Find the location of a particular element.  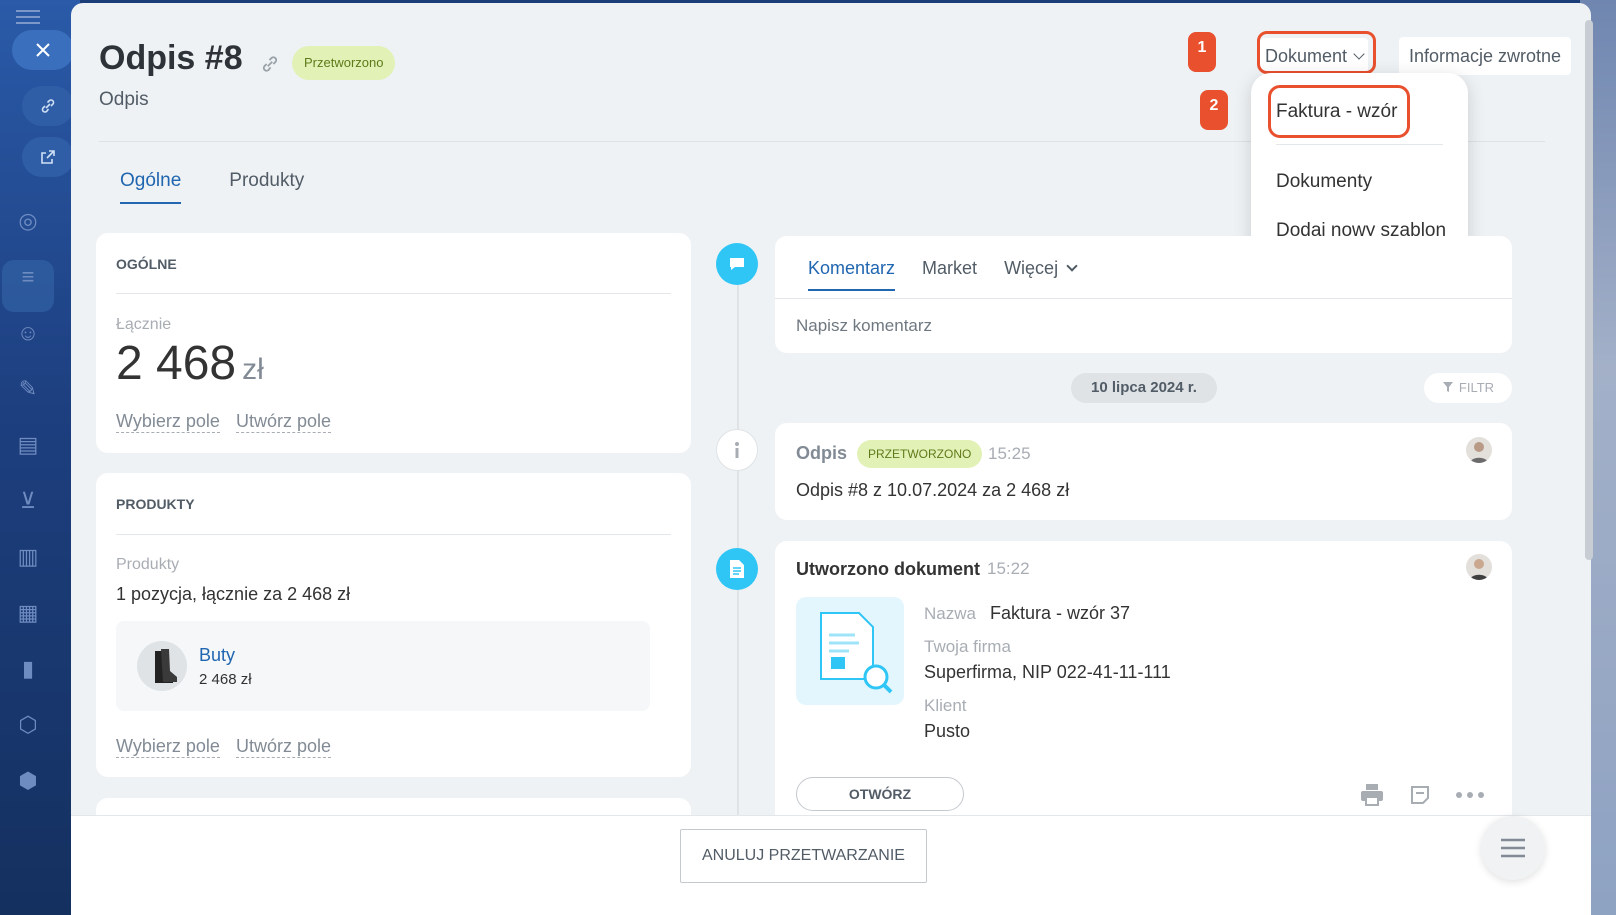

total-label: Łącznie is located at coordinates (144, 324).